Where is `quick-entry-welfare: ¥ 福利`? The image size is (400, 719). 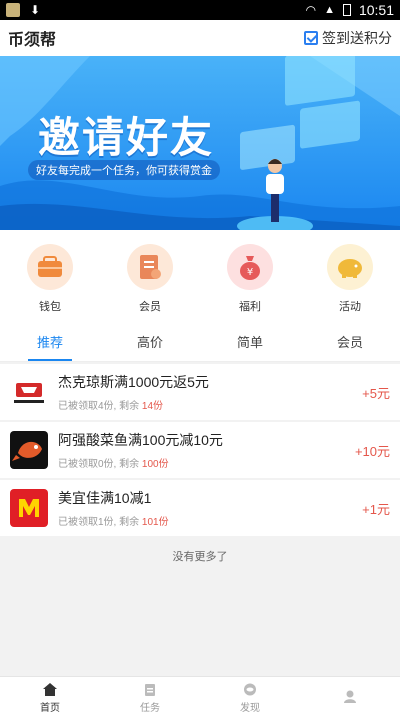 quick-entry-welfare: ¥ 福利 is located at coordinates (250, 283).